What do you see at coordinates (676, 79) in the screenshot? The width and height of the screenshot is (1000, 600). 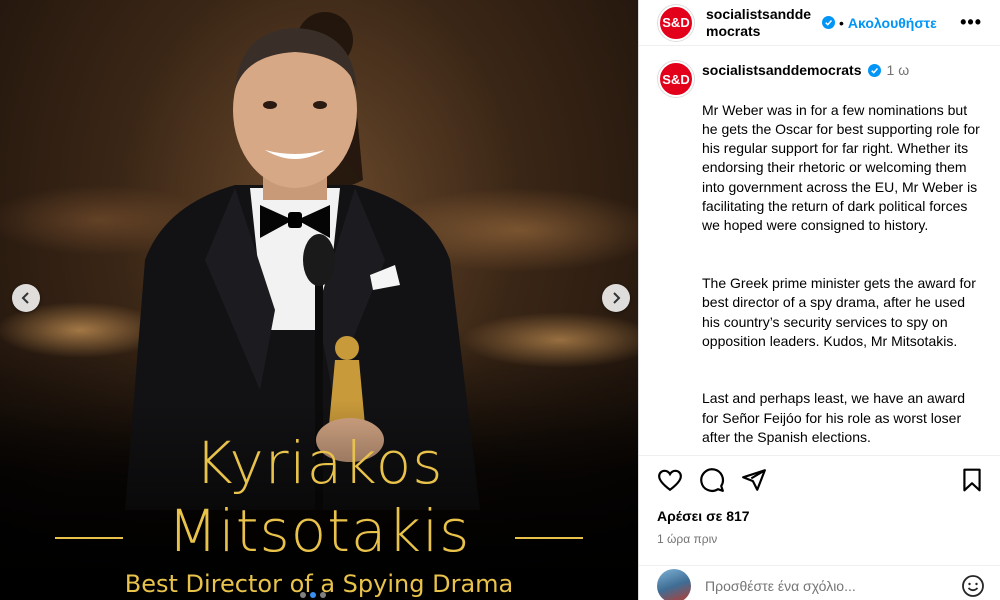 I see `caption-author-avatar: S&D` at bounding box center [676, 79].